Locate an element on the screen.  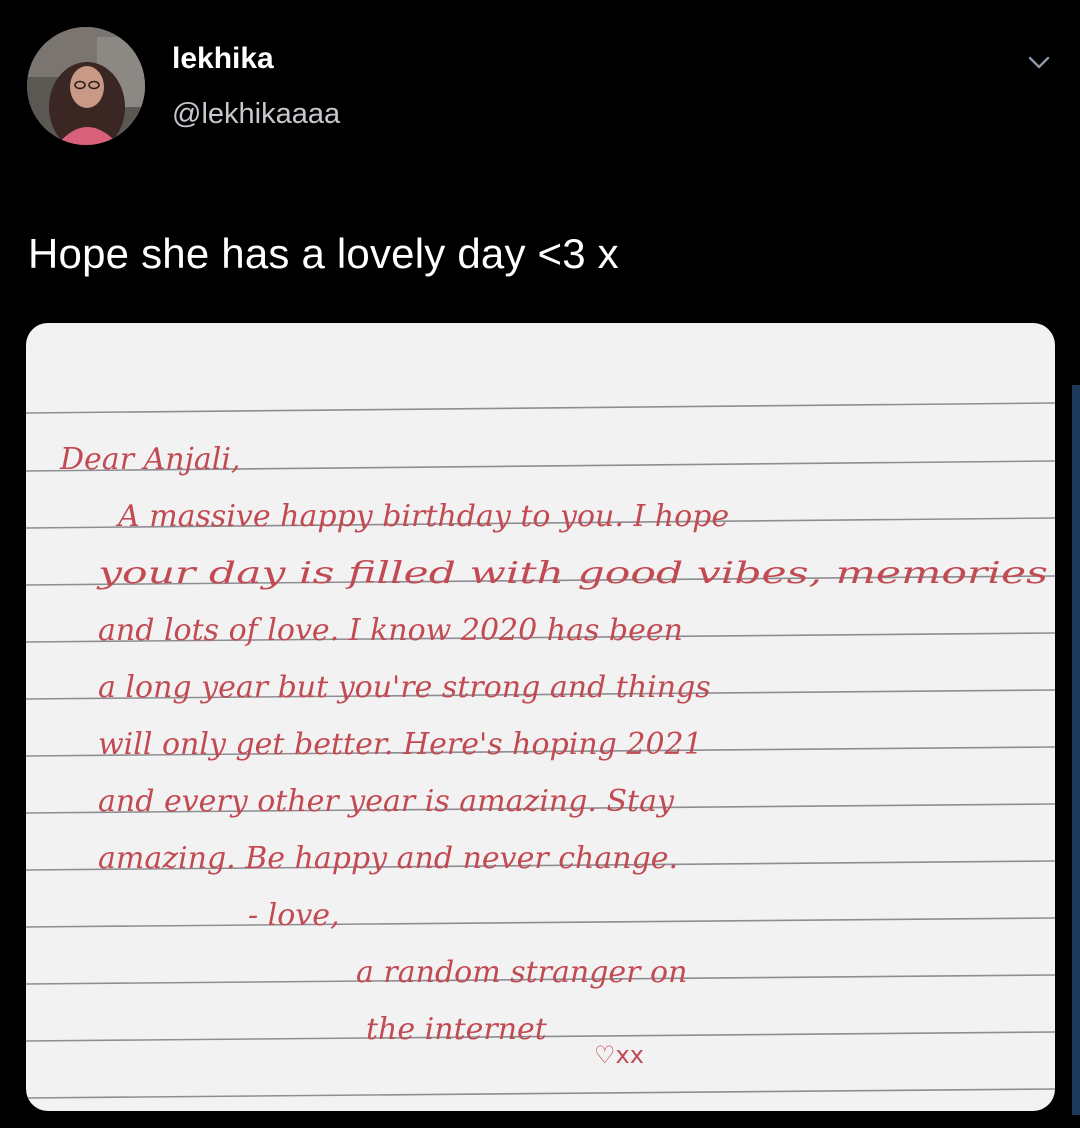
profile-photo-icon is located at coordinates (86, 86).